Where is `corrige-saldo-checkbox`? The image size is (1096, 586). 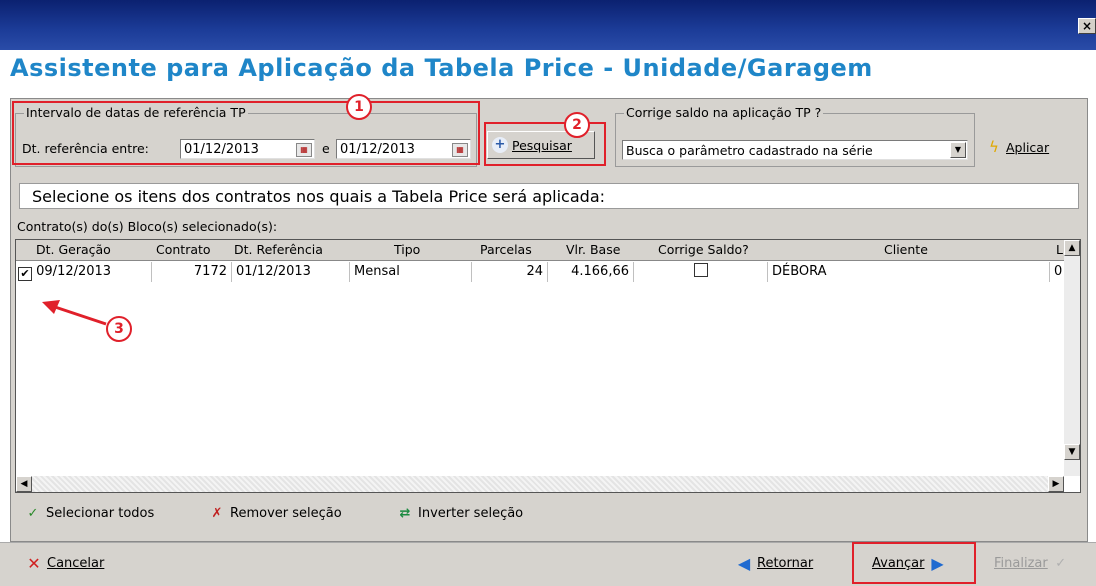 corrige-saldo-checkbox is located at coordinates (700, 270).